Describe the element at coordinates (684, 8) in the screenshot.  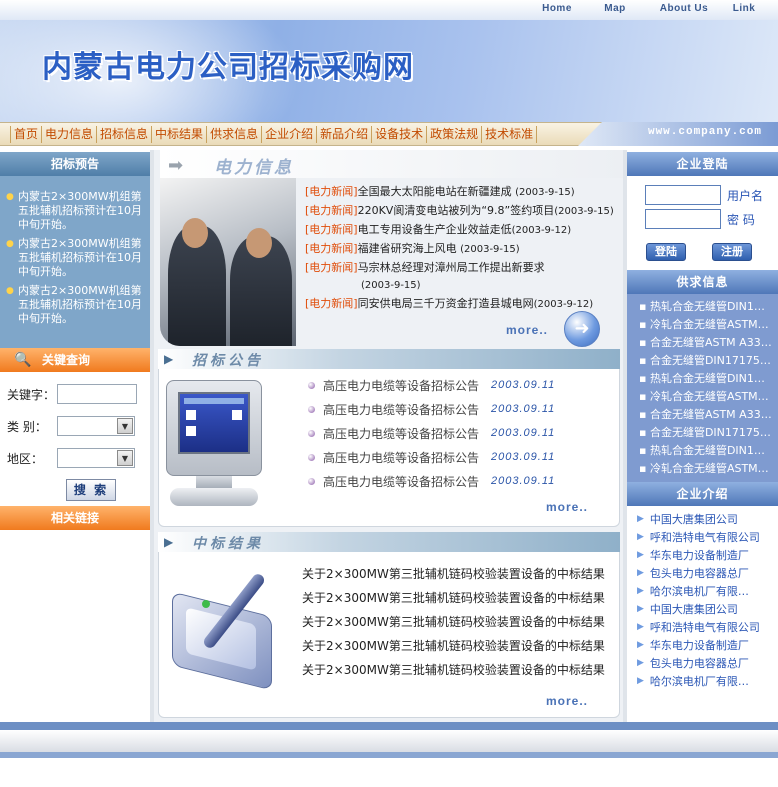
I see `top-link-about-us: About Us` at that location.